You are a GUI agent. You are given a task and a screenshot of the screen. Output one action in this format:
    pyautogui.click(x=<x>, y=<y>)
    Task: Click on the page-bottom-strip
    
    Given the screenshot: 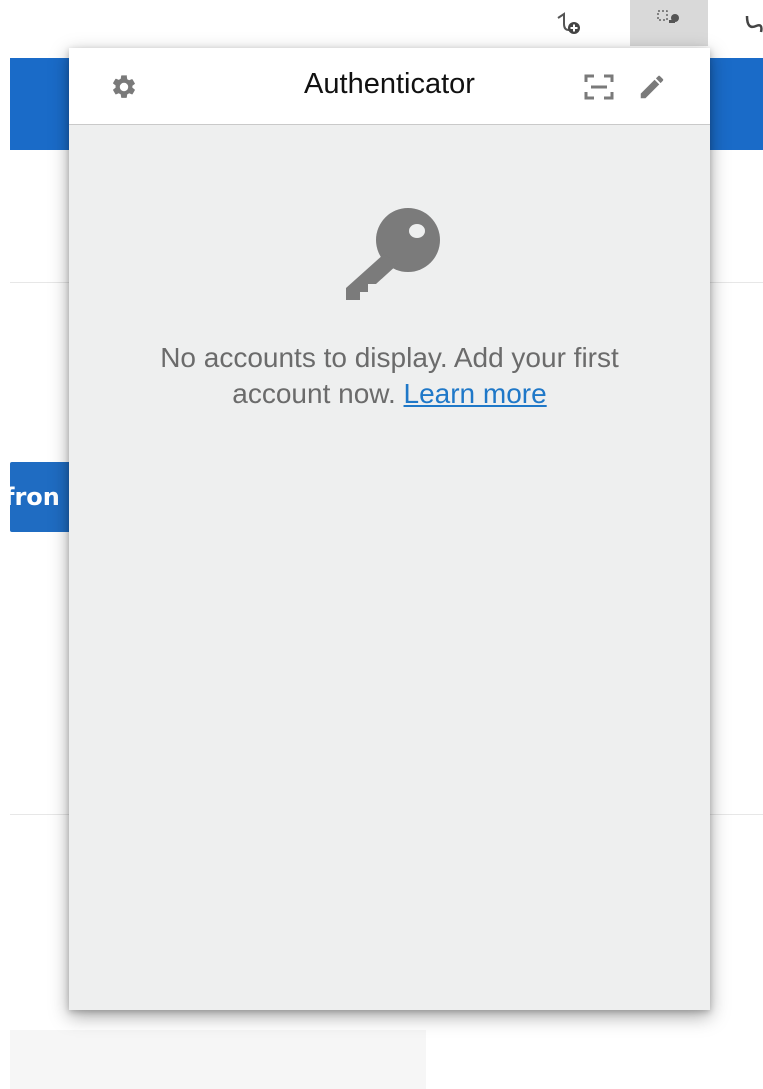 What is the action you would take?
    pyautogui.click(x=218, y=1059)
    